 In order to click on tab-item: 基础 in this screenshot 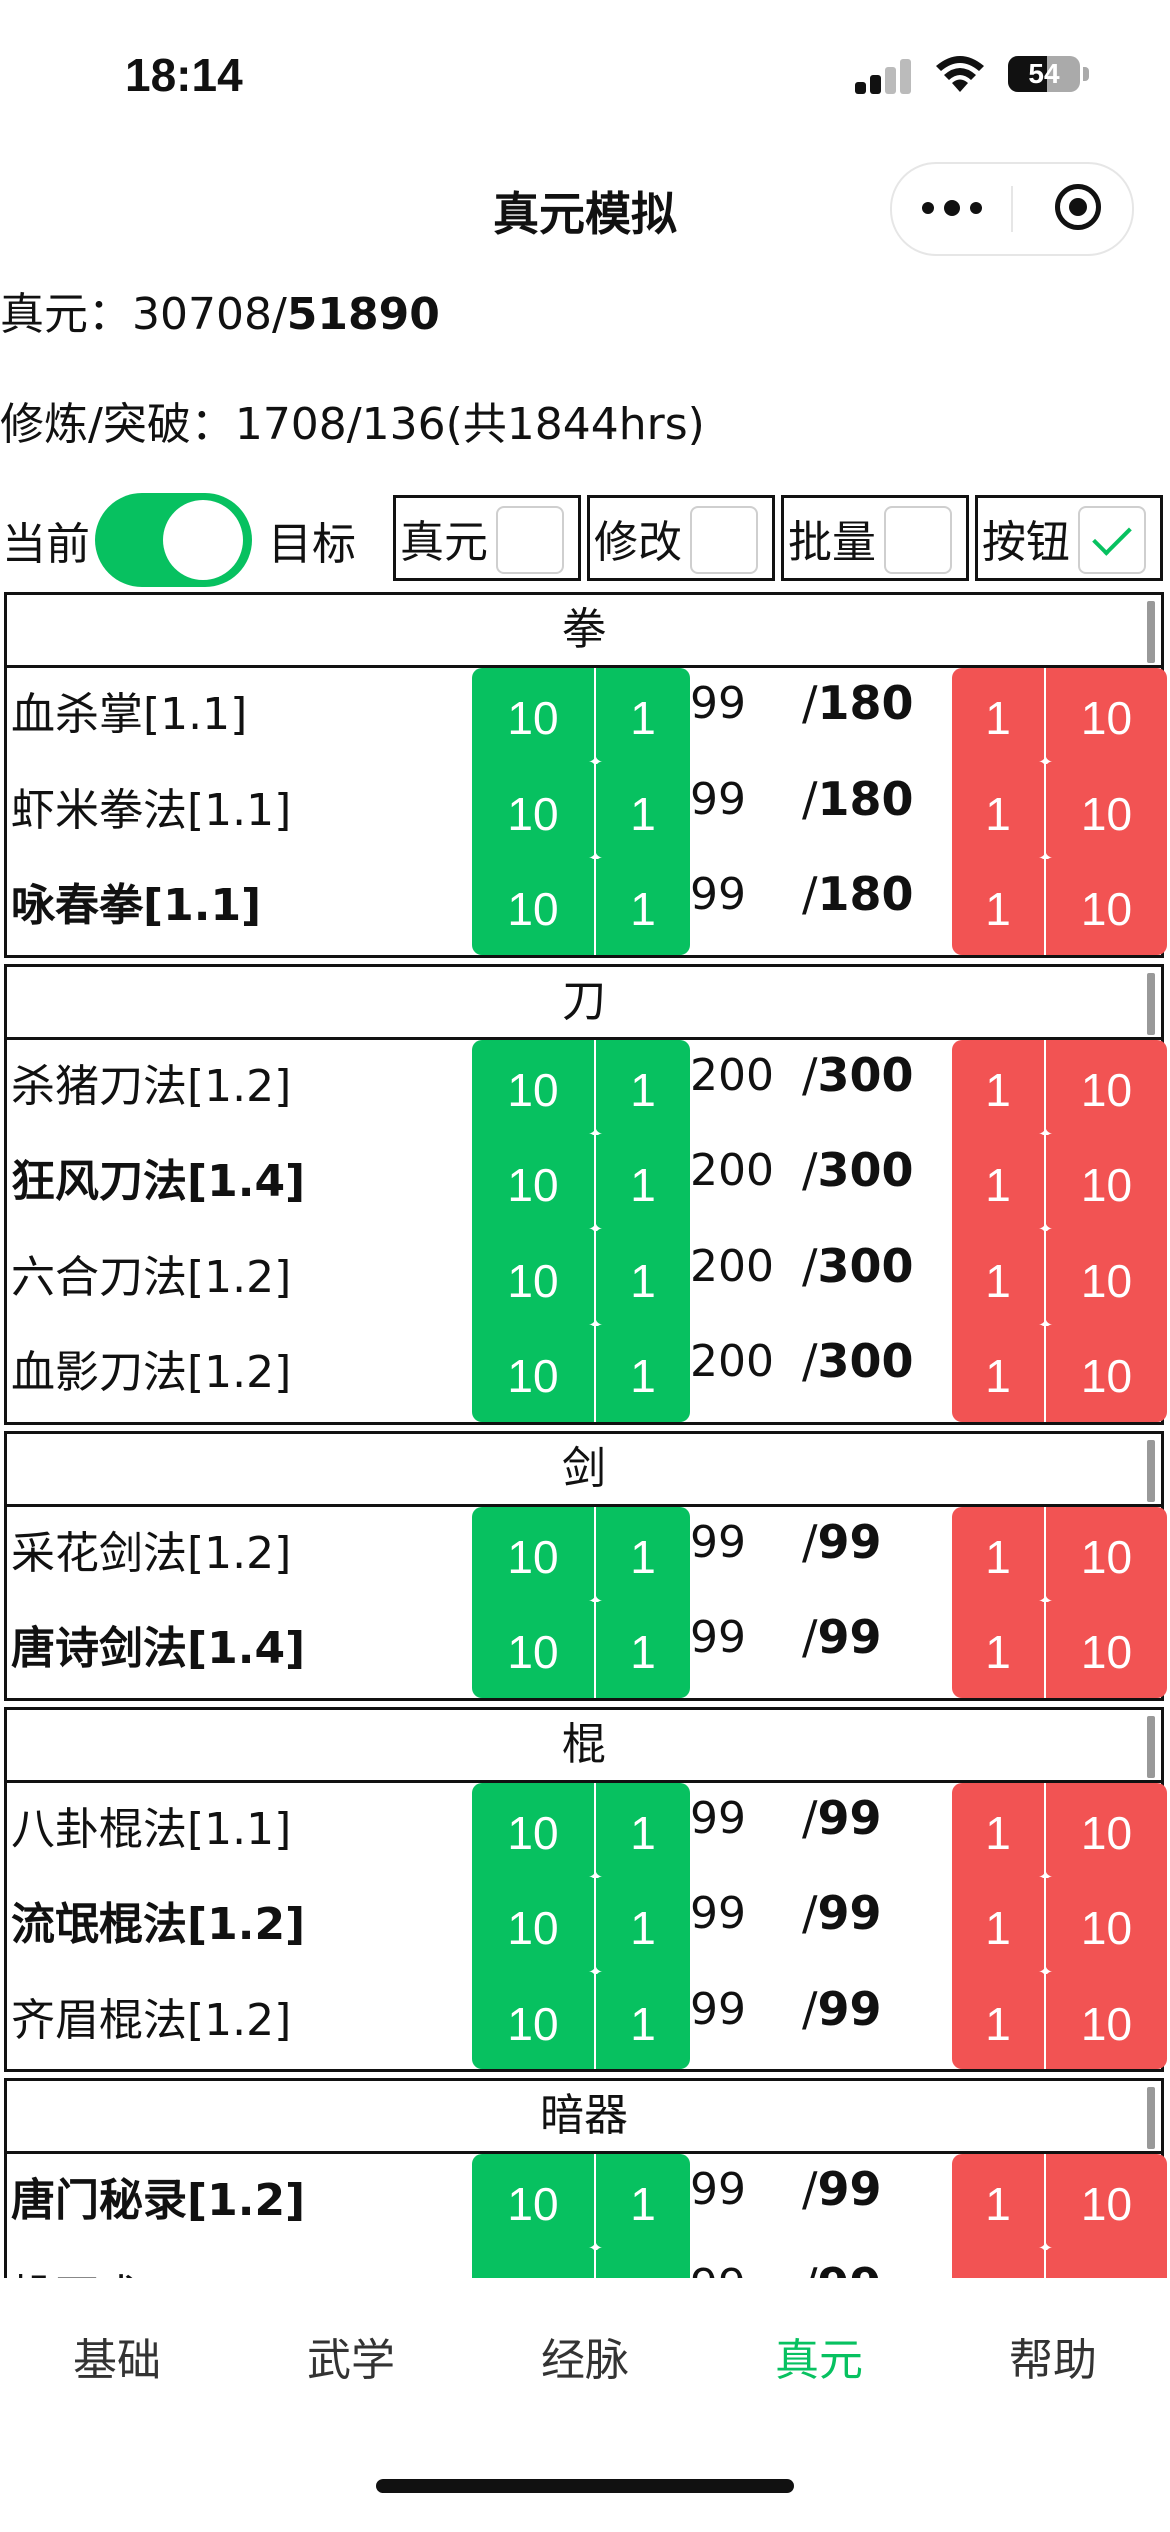, I will do `click(117, 2356)`.